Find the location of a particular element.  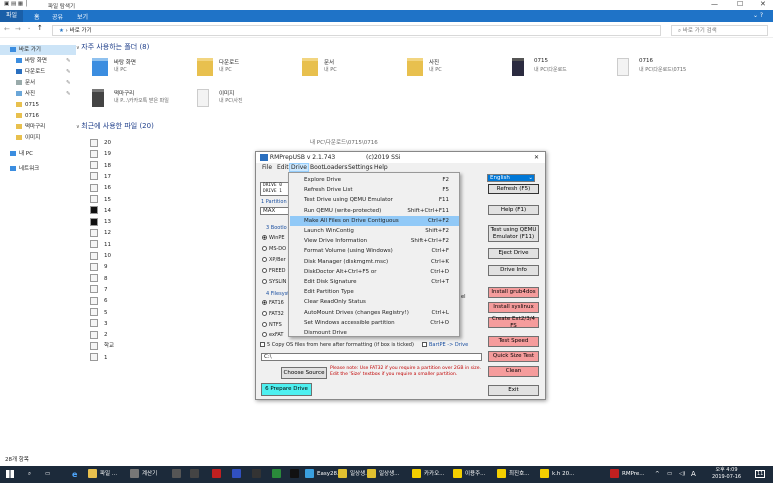

recent-file-item: 학교 is located at coordinates (102, 346).